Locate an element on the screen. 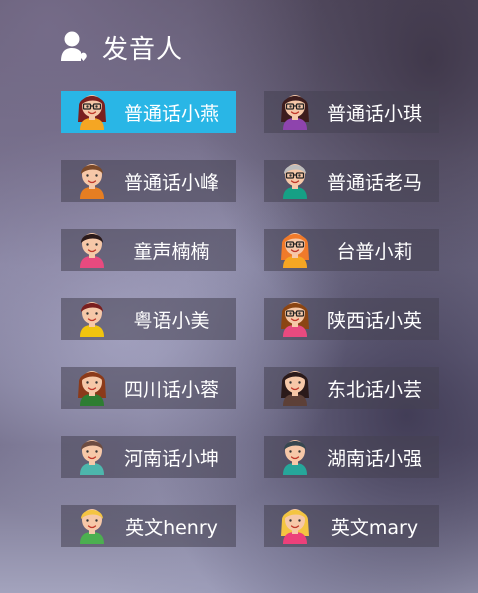  voice-button: 英文mary is located at coordinates (351, 526).